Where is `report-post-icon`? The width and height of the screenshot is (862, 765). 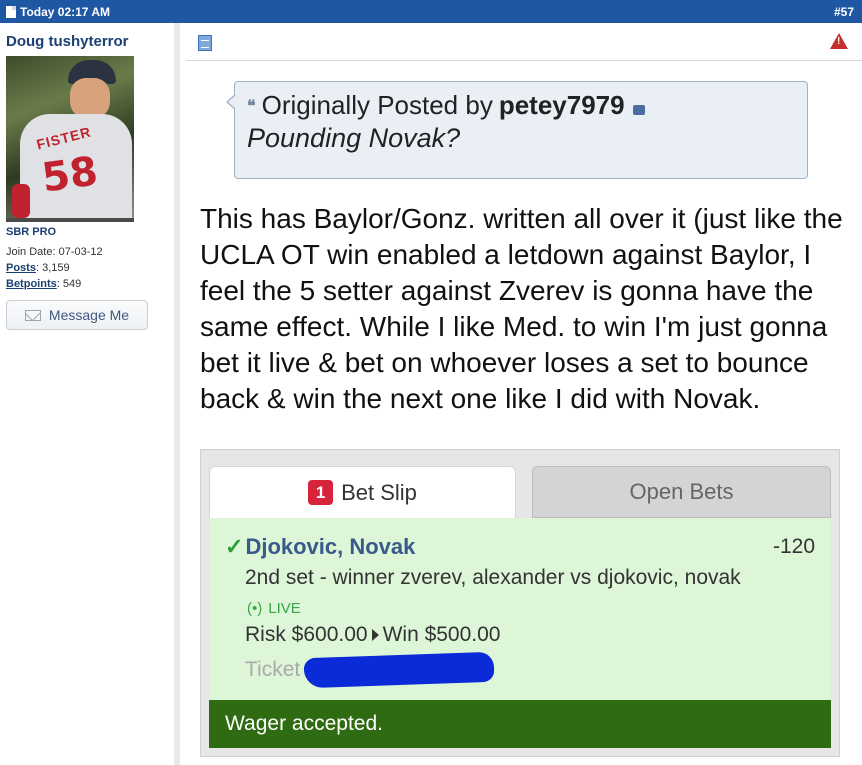 report-post-icon is located at coordinates (839, 41).